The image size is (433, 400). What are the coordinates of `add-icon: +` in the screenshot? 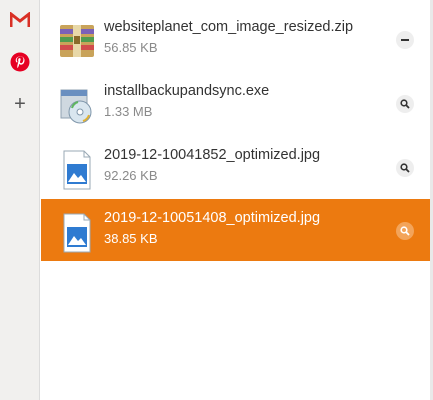 It's located at (20, 104).